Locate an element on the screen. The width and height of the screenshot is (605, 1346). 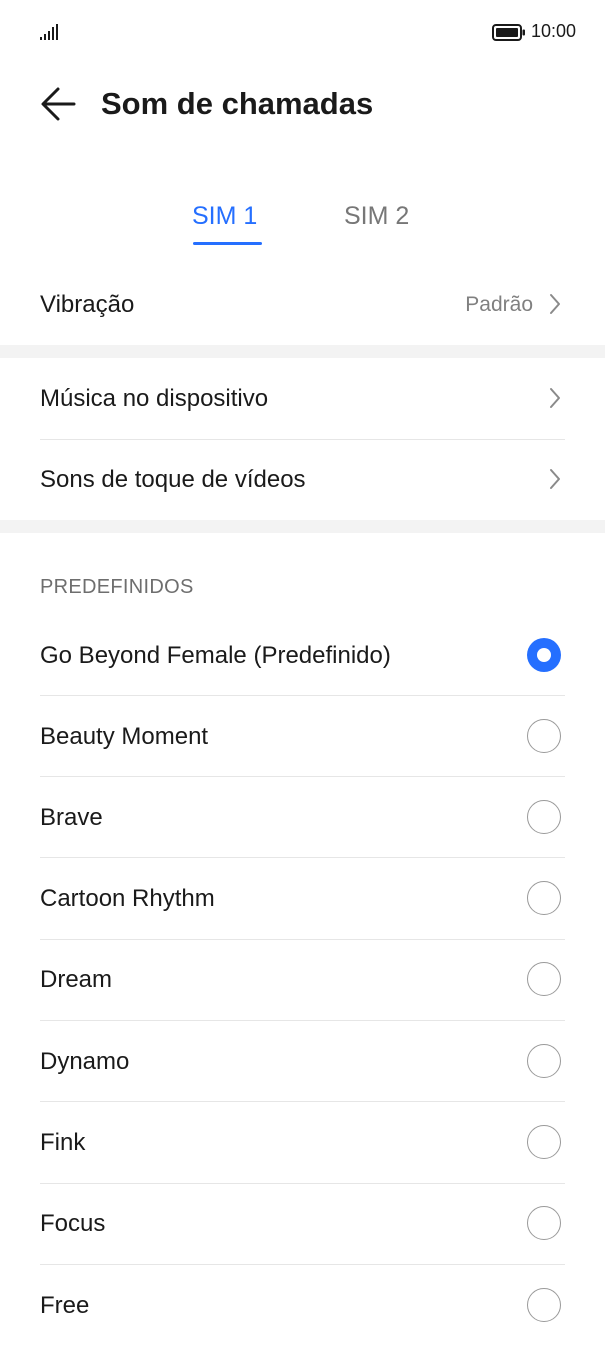
presets-section-header: PREDEFINIDOS is located at coordinates (117, 587).